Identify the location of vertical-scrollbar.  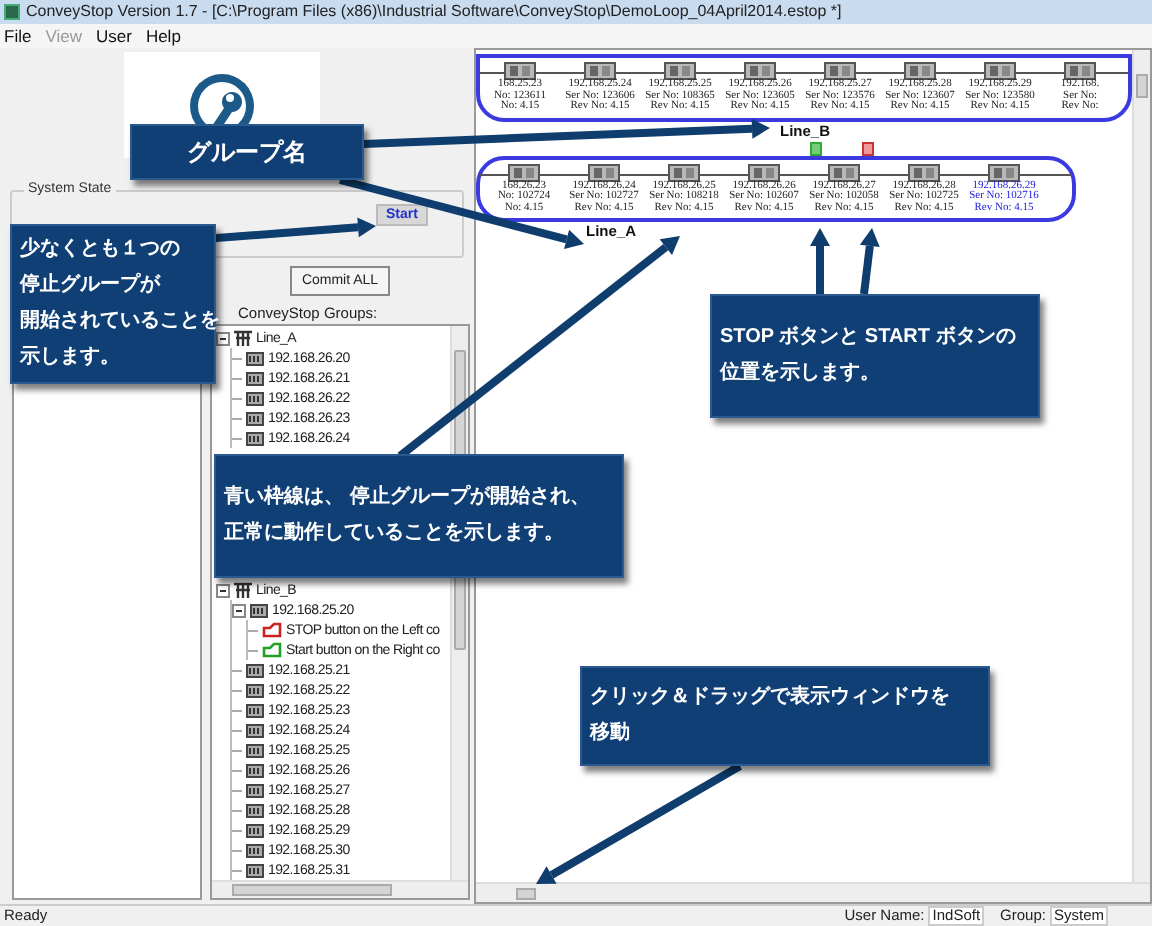
(1141, 466).